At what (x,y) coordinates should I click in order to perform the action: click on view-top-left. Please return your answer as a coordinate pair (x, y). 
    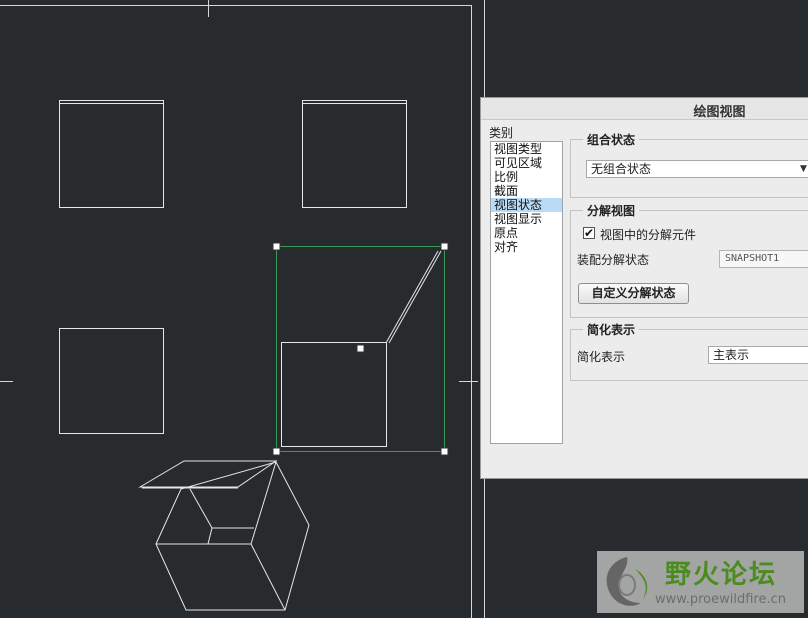
    Looking at the image, I should click on (111, 154).